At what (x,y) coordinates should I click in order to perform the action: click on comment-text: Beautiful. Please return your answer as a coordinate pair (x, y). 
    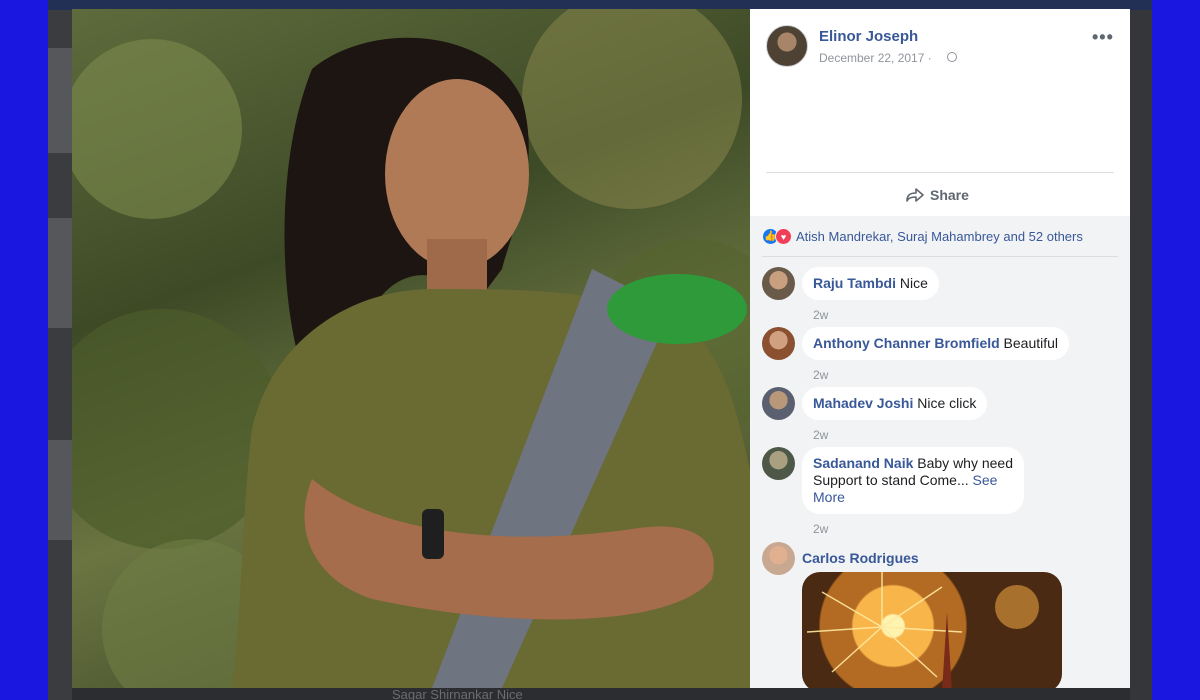
    Looking at the image, I should click on (1029, 343).